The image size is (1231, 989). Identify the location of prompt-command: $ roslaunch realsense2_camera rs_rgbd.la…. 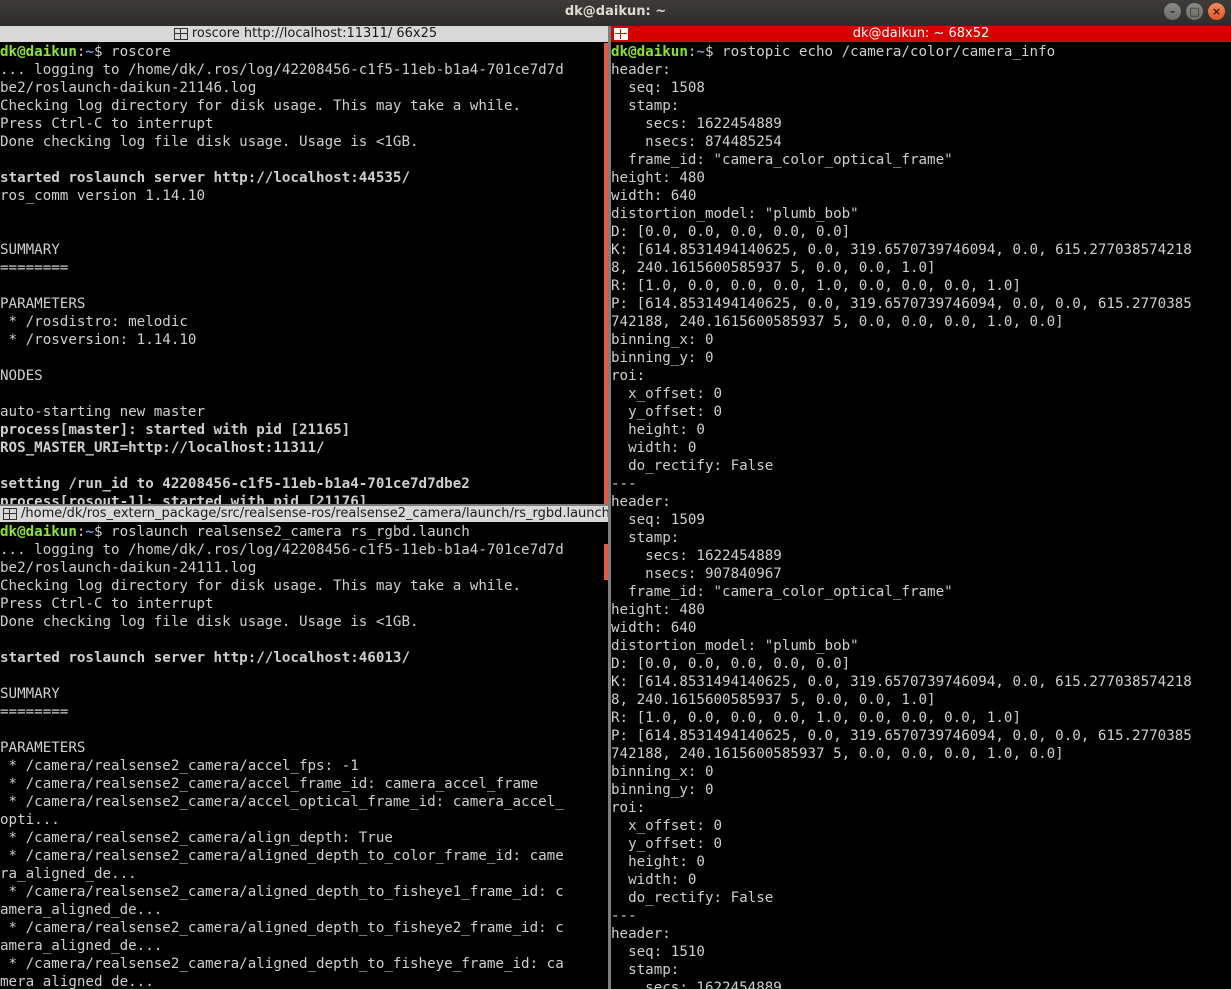
(281, 532).